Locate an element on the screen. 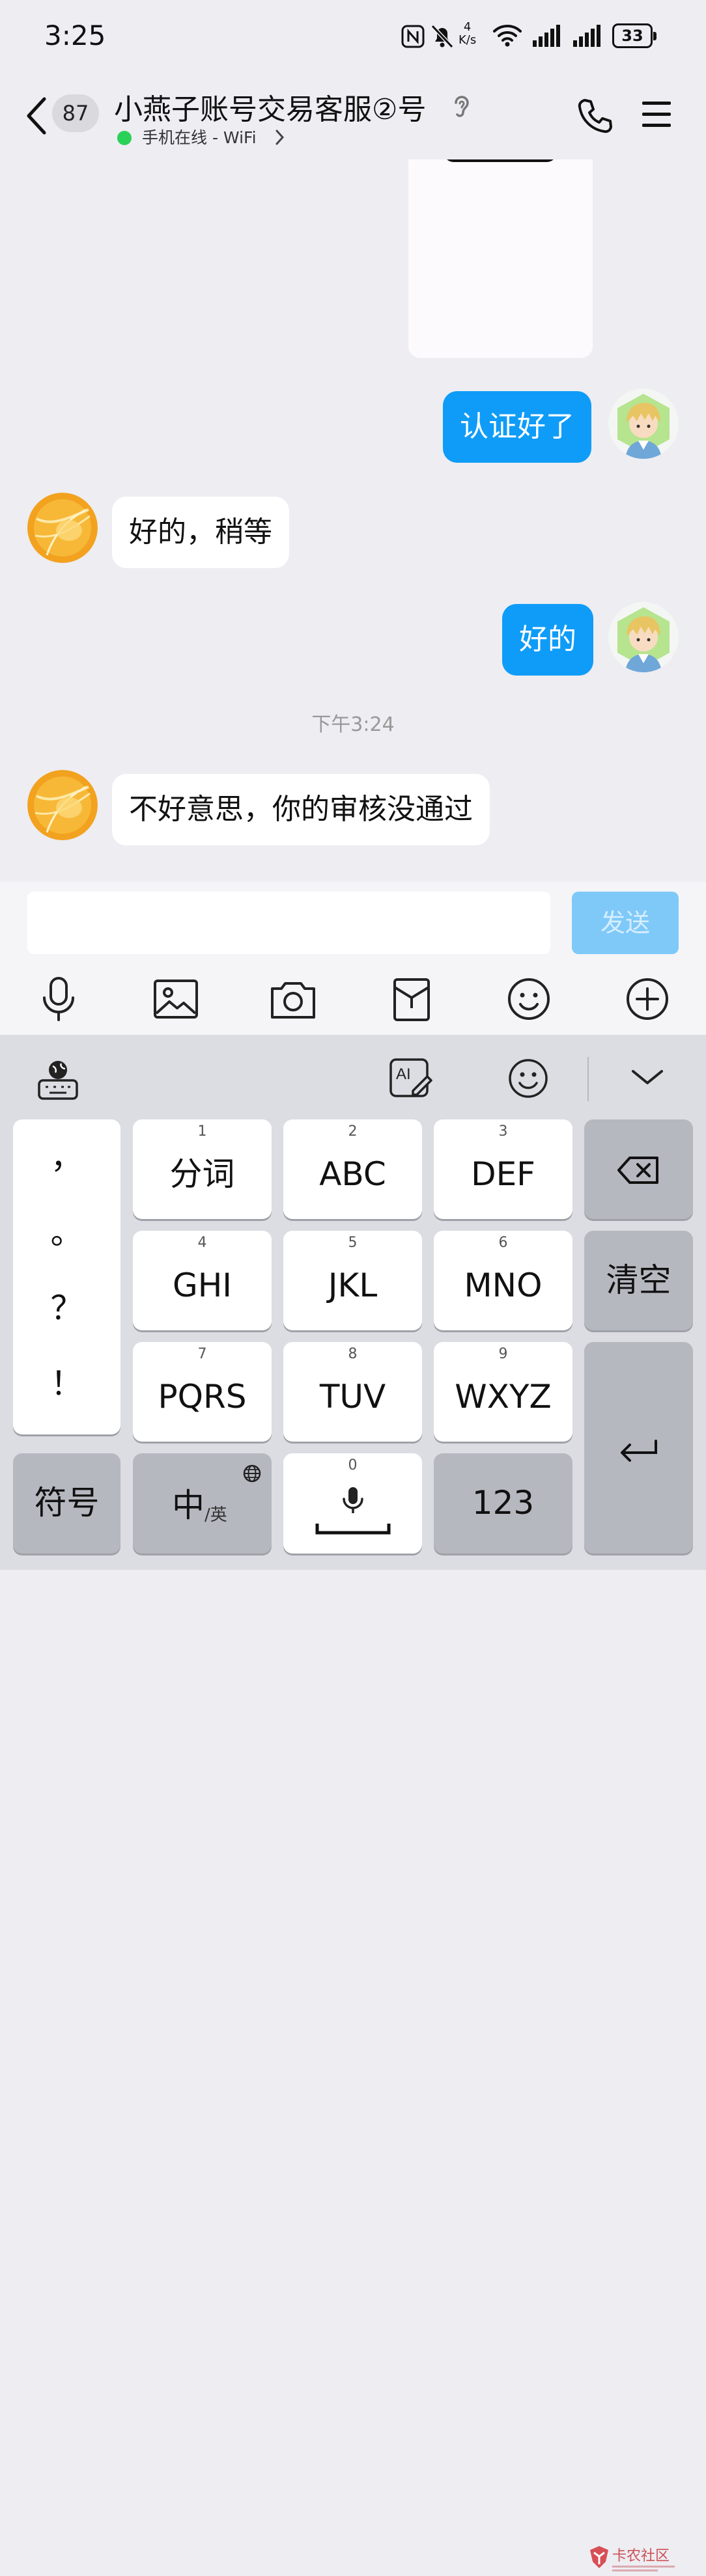  key-label: 分词 is located at coordinates (202, 1174).